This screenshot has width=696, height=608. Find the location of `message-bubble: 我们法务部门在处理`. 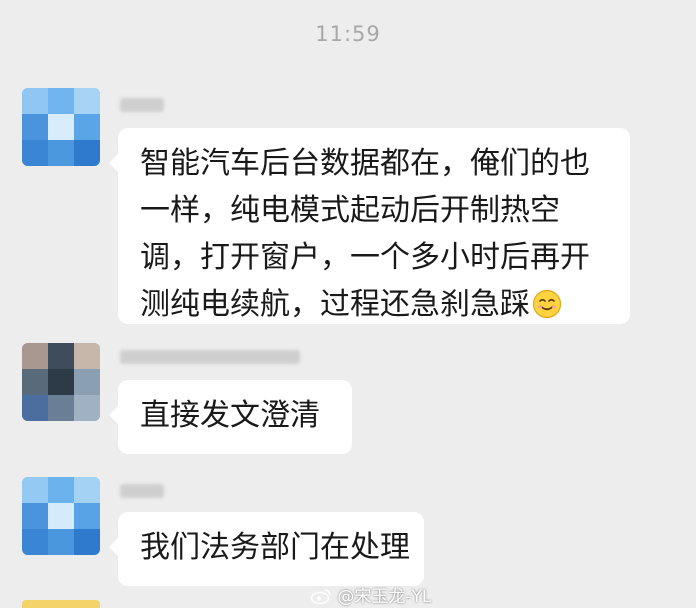

message-bubble: 我们法务部门在处理 is located at coordinates (266, 549).